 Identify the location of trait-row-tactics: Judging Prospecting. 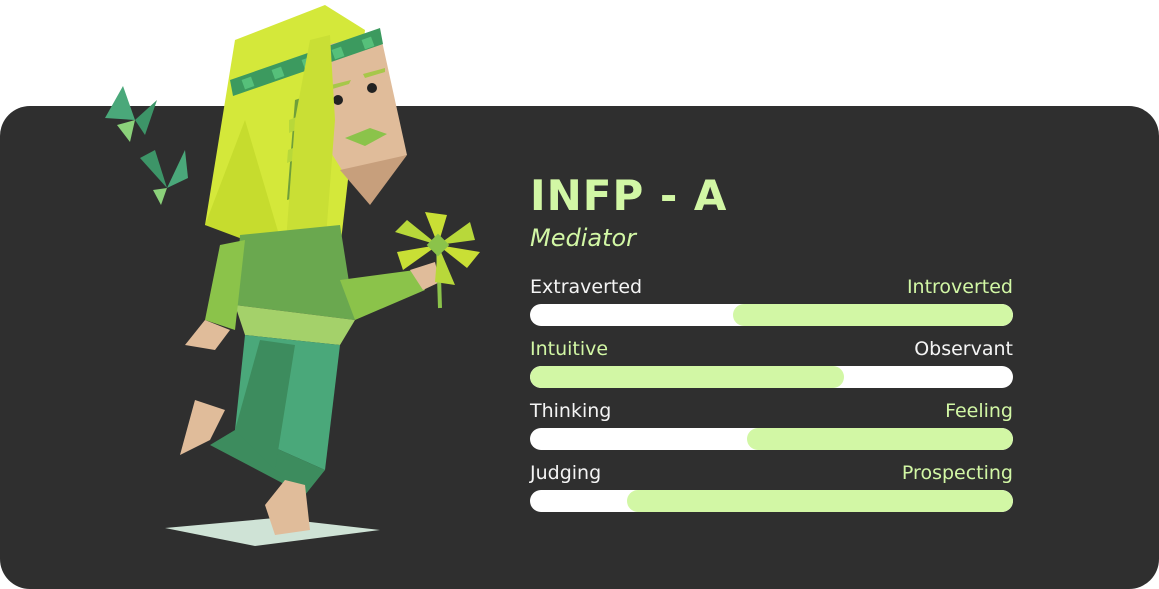
(771, 491).